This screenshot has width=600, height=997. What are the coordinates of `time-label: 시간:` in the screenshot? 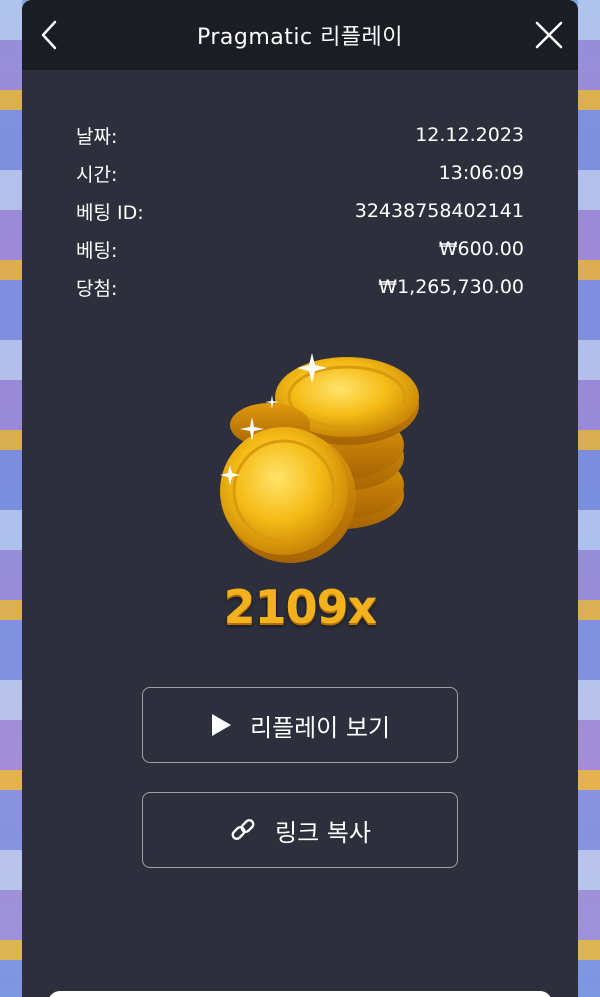 It's located at (97, 174).